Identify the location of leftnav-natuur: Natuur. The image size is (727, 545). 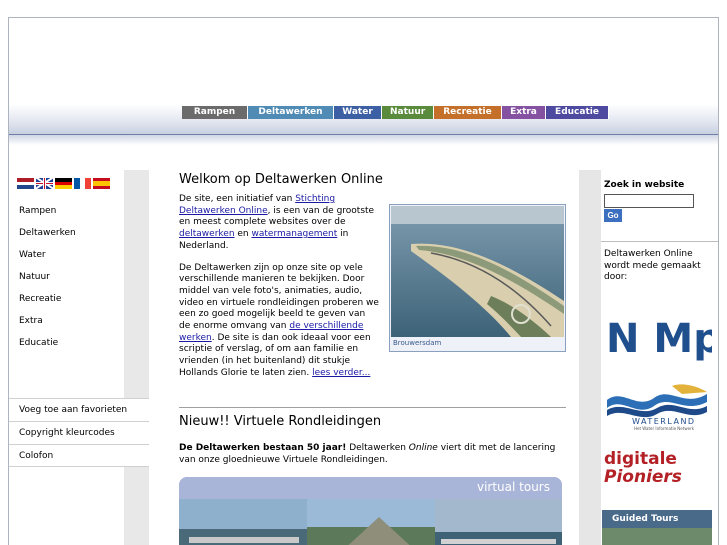
(79, 277).